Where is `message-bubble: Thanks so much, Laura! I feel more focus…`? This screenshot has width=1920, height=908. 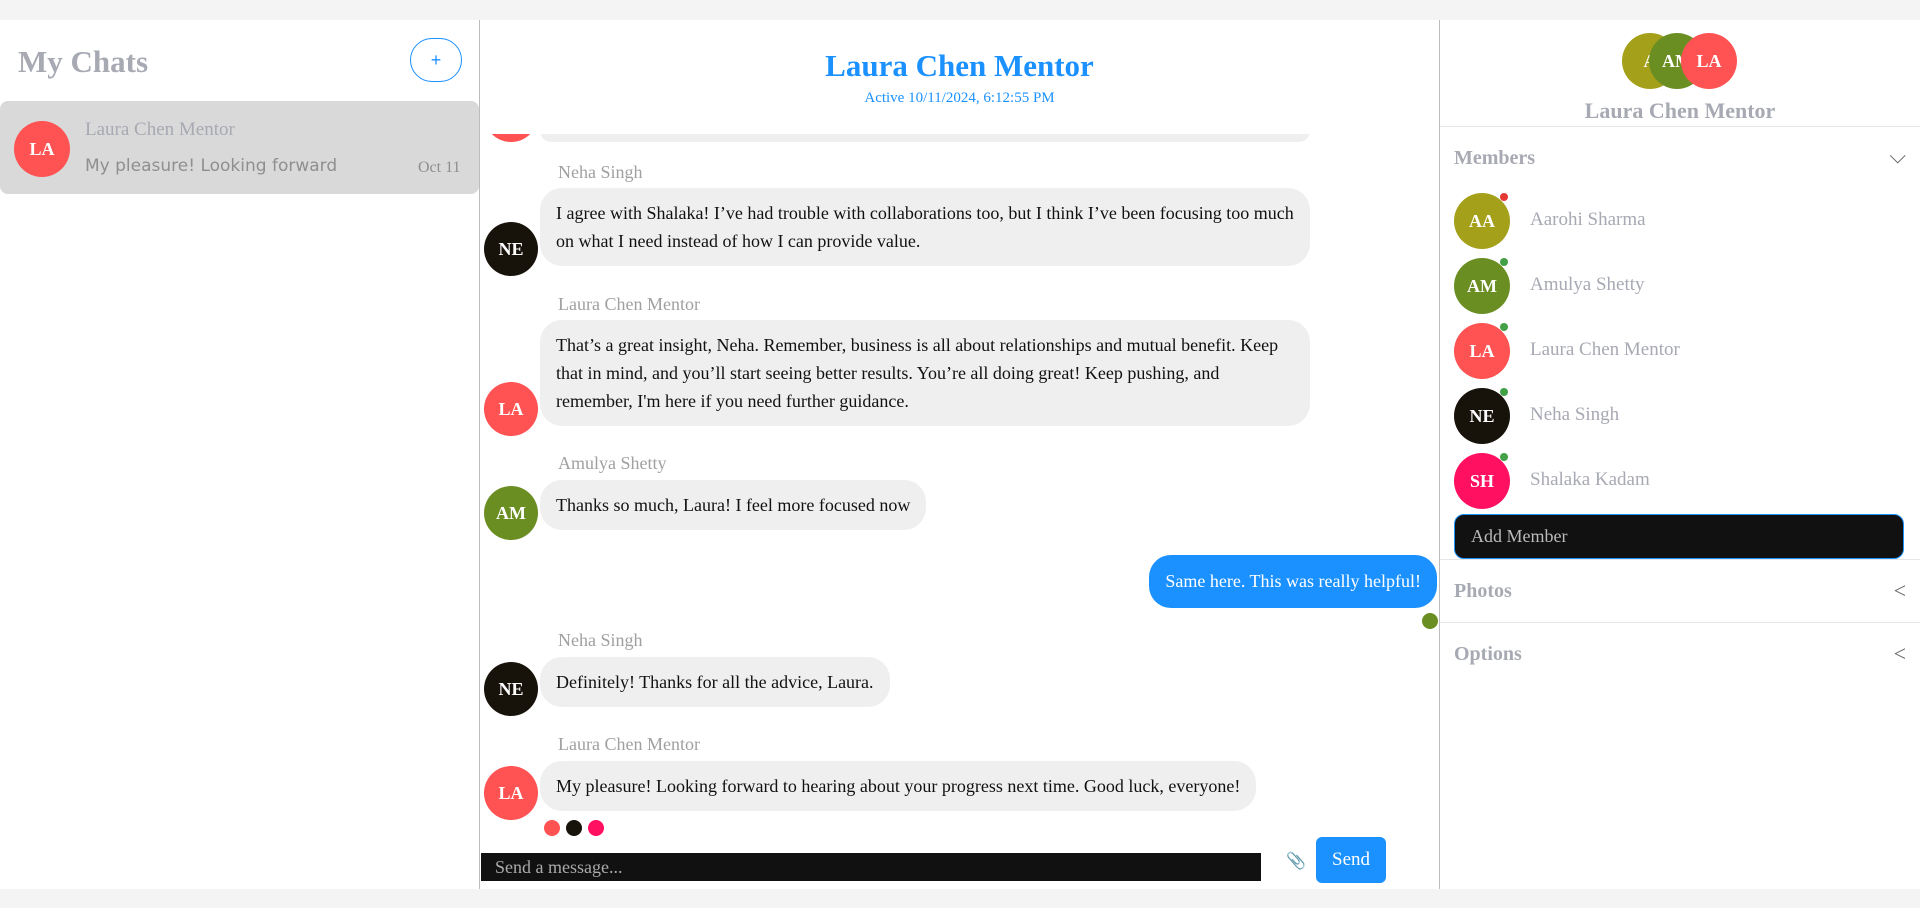 message-bubble: Thanks so much, Laura! I feel more focus… is located at coordinates (733, 505).